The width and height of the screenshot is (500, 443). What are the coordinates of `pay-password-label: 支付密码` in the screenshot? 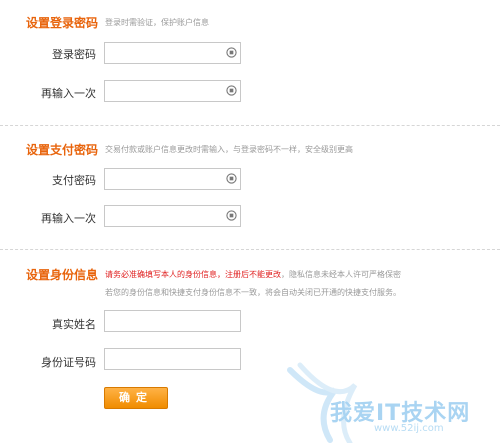 It's located at (74, 180).